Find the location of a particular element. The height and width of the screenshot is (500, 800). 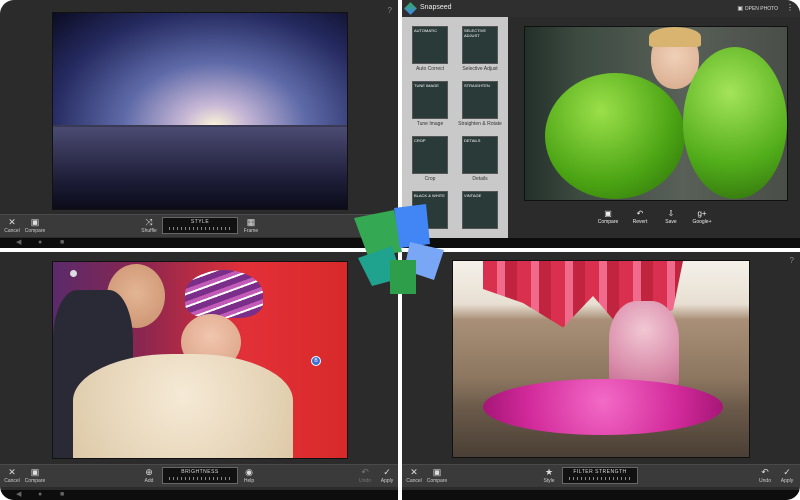

open-photo-button: ▣ OPEN PHOTO is located at coordinates (757, 8).